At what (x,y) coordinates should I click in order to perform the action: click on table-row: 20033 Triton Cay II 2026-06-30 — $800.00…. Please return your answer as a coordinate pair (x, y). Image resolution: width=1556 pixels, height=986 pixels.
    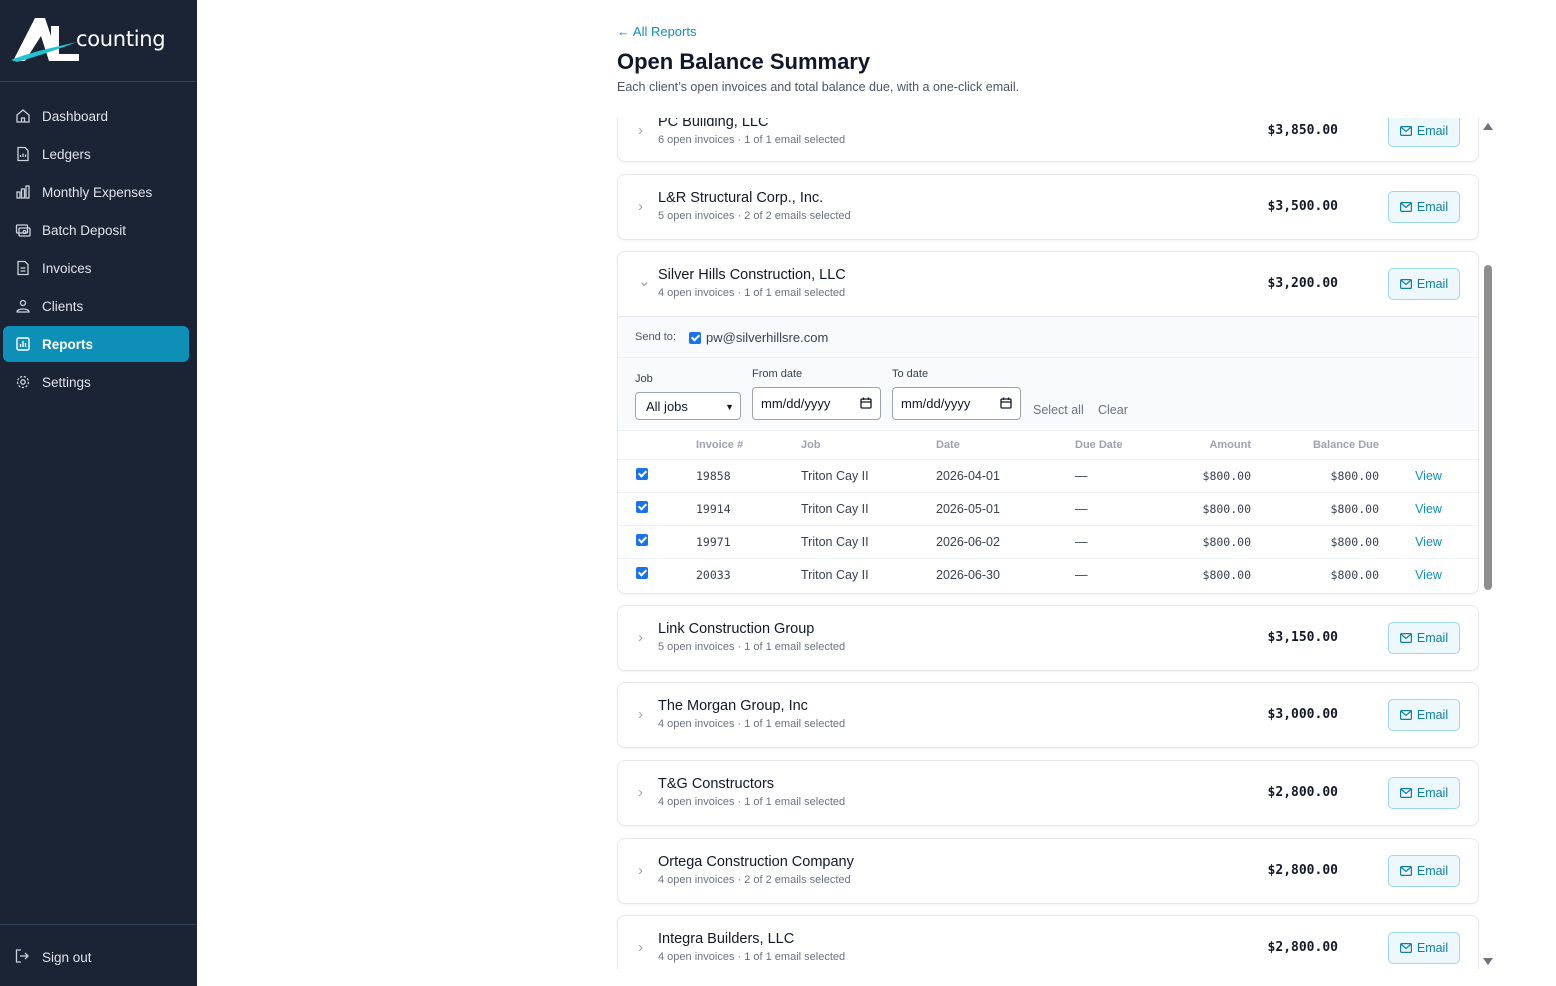
    Looking at the image, I should click on (1048, 574).